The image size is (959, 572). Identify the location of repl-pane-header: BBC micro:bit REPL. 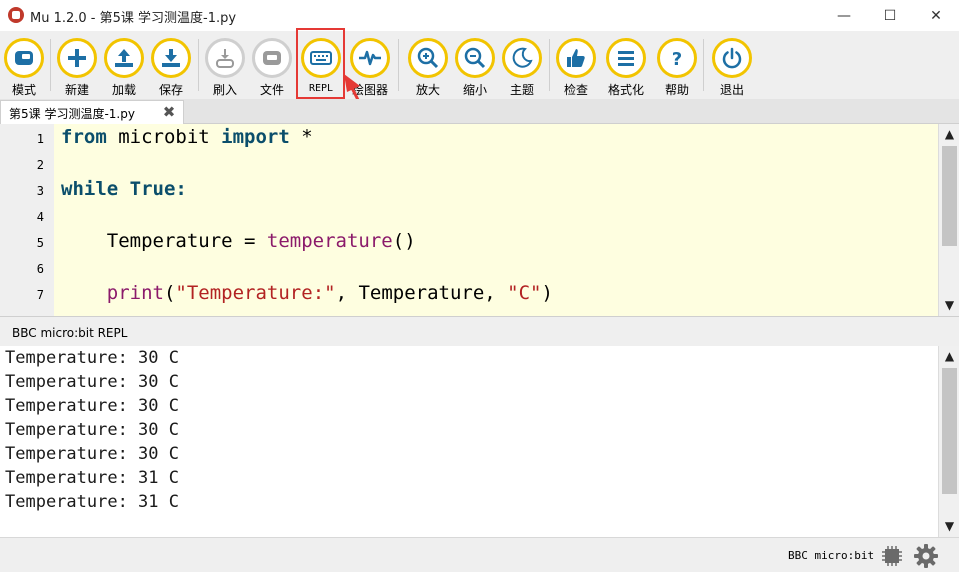
(479, 331).